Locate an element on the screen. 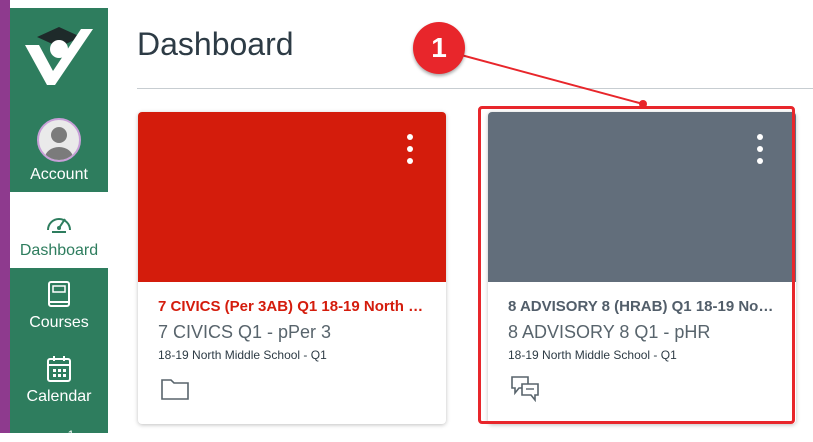  avatar is located at coordinates (59, 140).